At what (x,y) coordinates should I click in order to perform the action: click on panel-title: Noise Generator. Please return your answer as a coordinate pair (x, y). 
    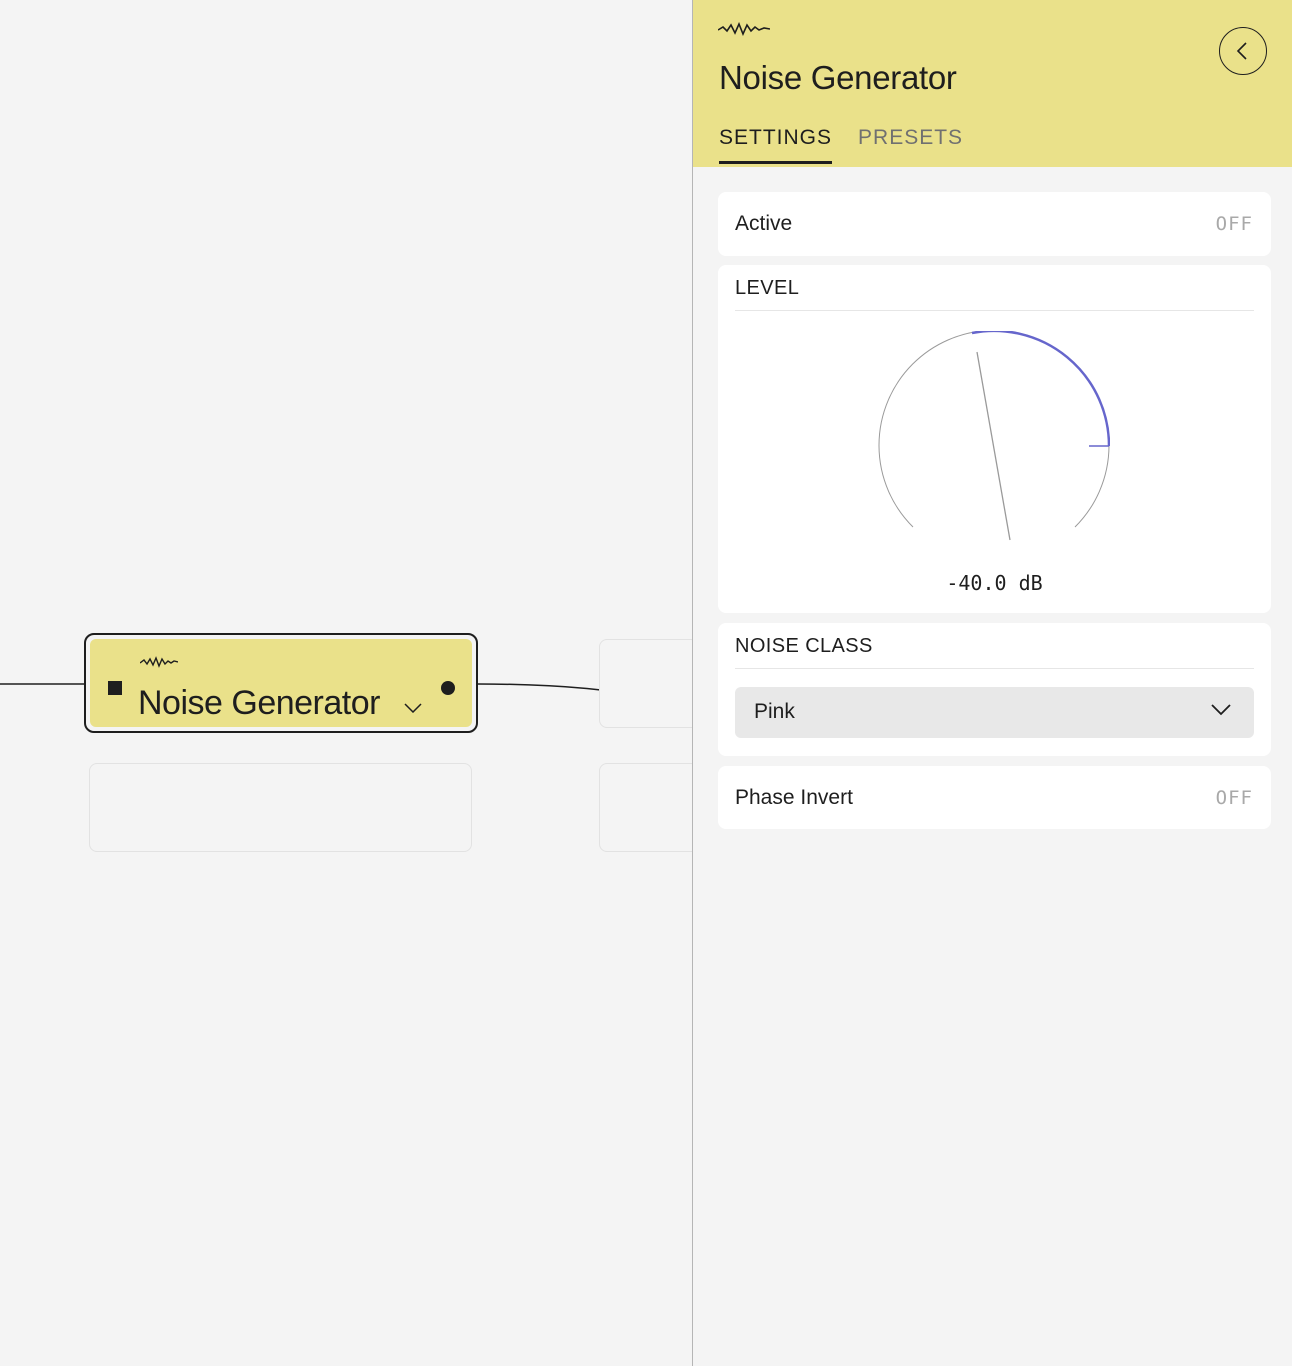
    Looking at the image, I should click on (838, 77).